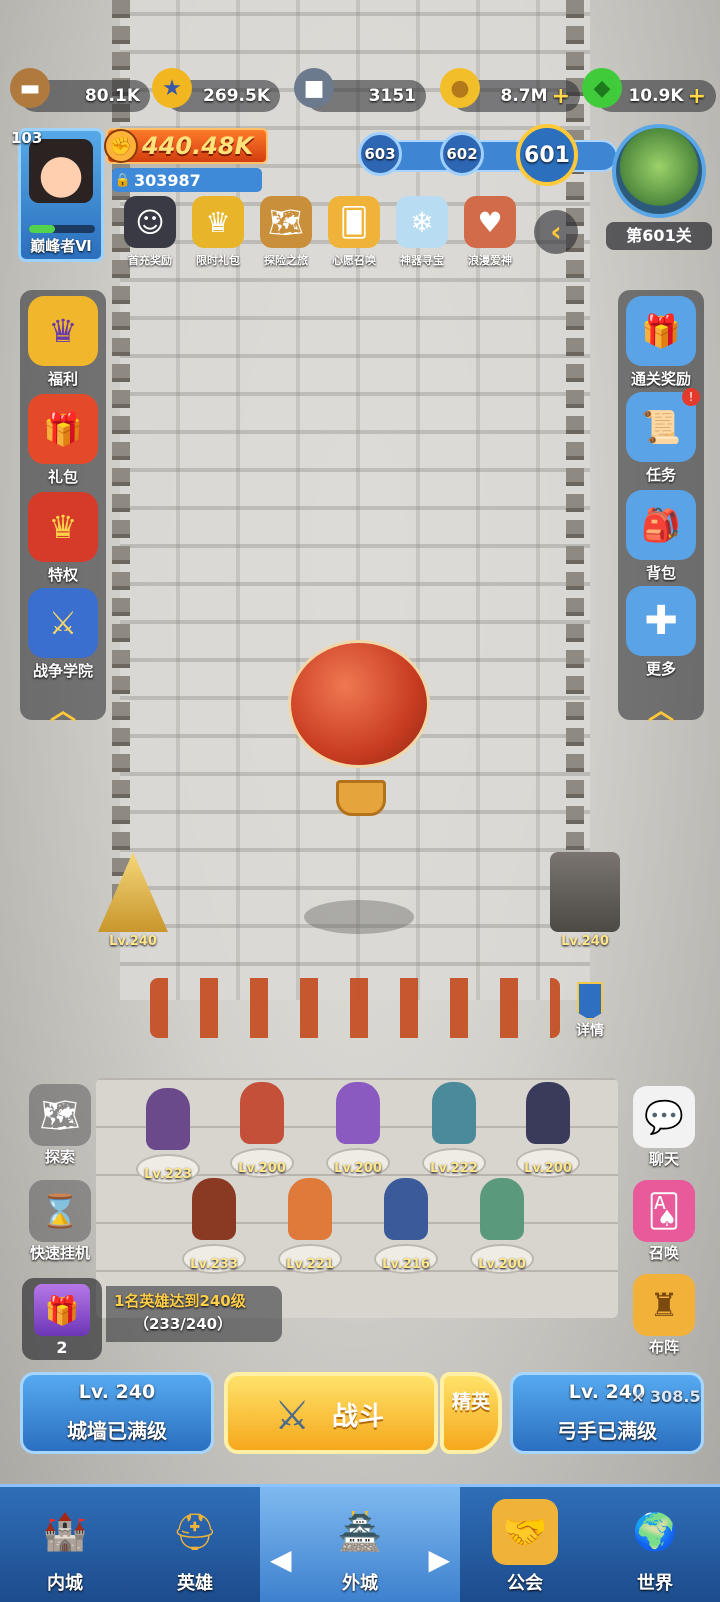 The image size is (720, 1602). What do you see at coordinates (121, 146) in the screenshot?
I see `fist-icon: ✊` at bounding box center [121, 146].